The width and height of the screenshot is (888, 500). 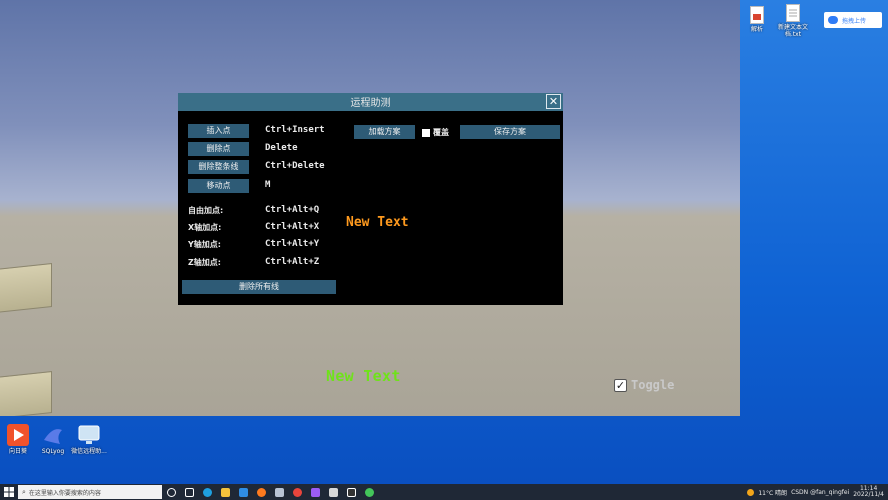 I want to click on taskbar-app-unity-hub, so click(x=333, y=492).